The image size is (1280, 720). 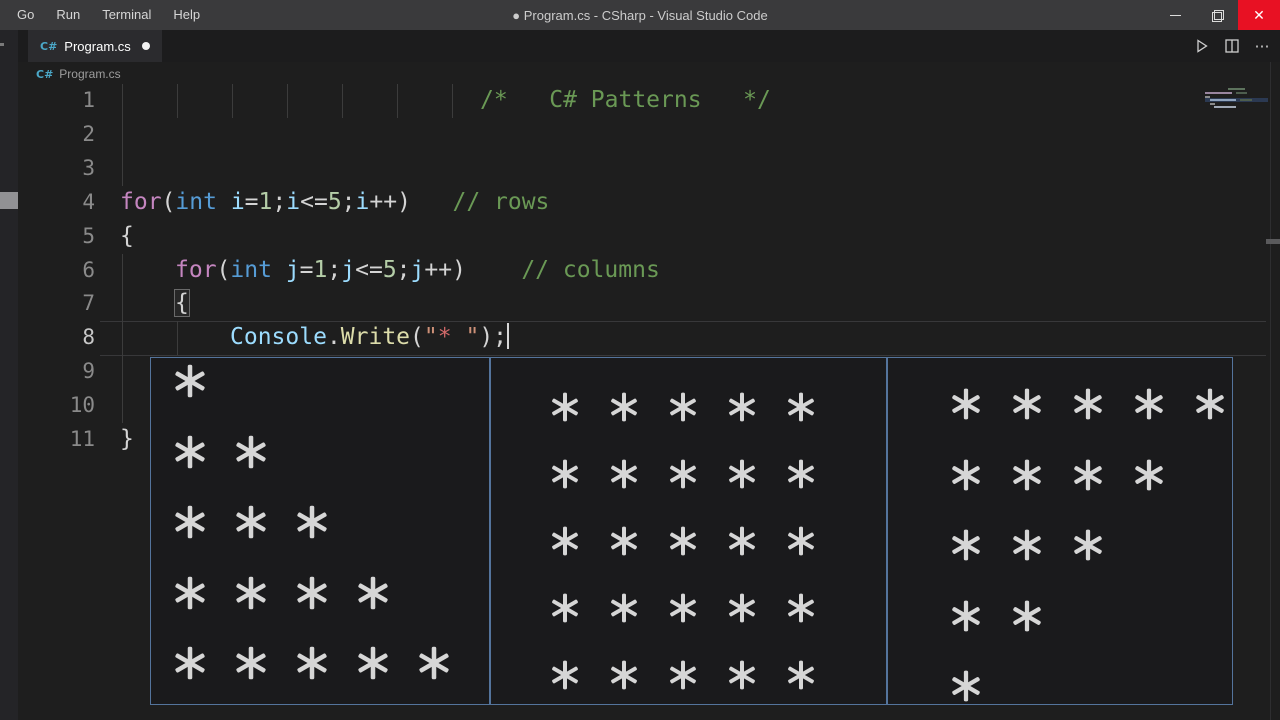 What do you see at coordinates (562, 269) in the screenshot?
I see `code-token: // columns` at bounding box center [562, 269].